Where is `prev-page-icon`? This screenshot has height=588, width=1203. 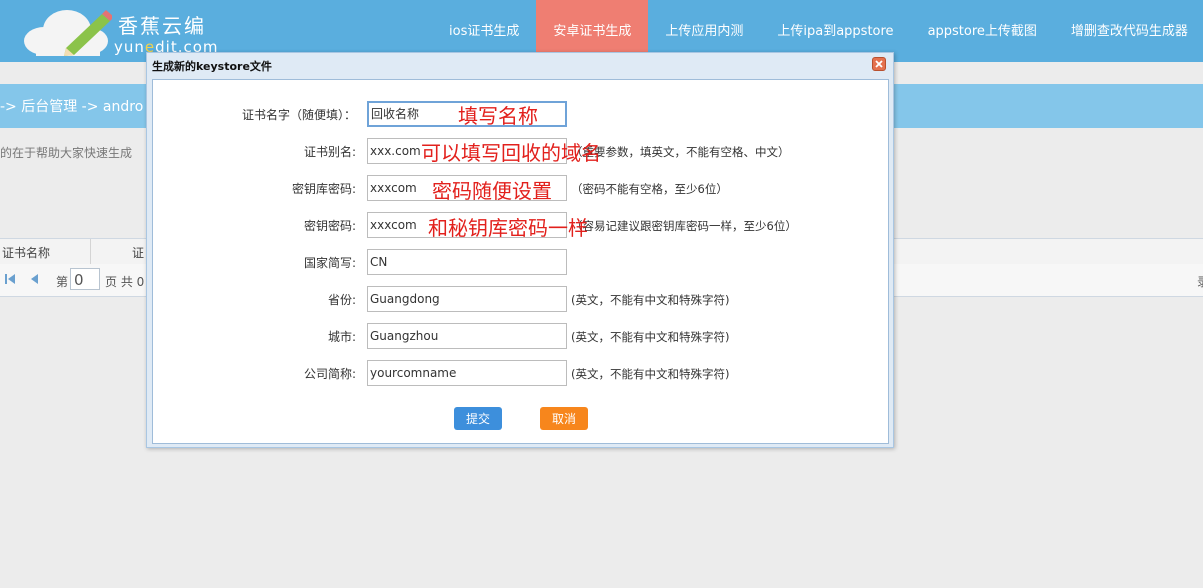 prev-page-icon is located at coordinates (34, 279).